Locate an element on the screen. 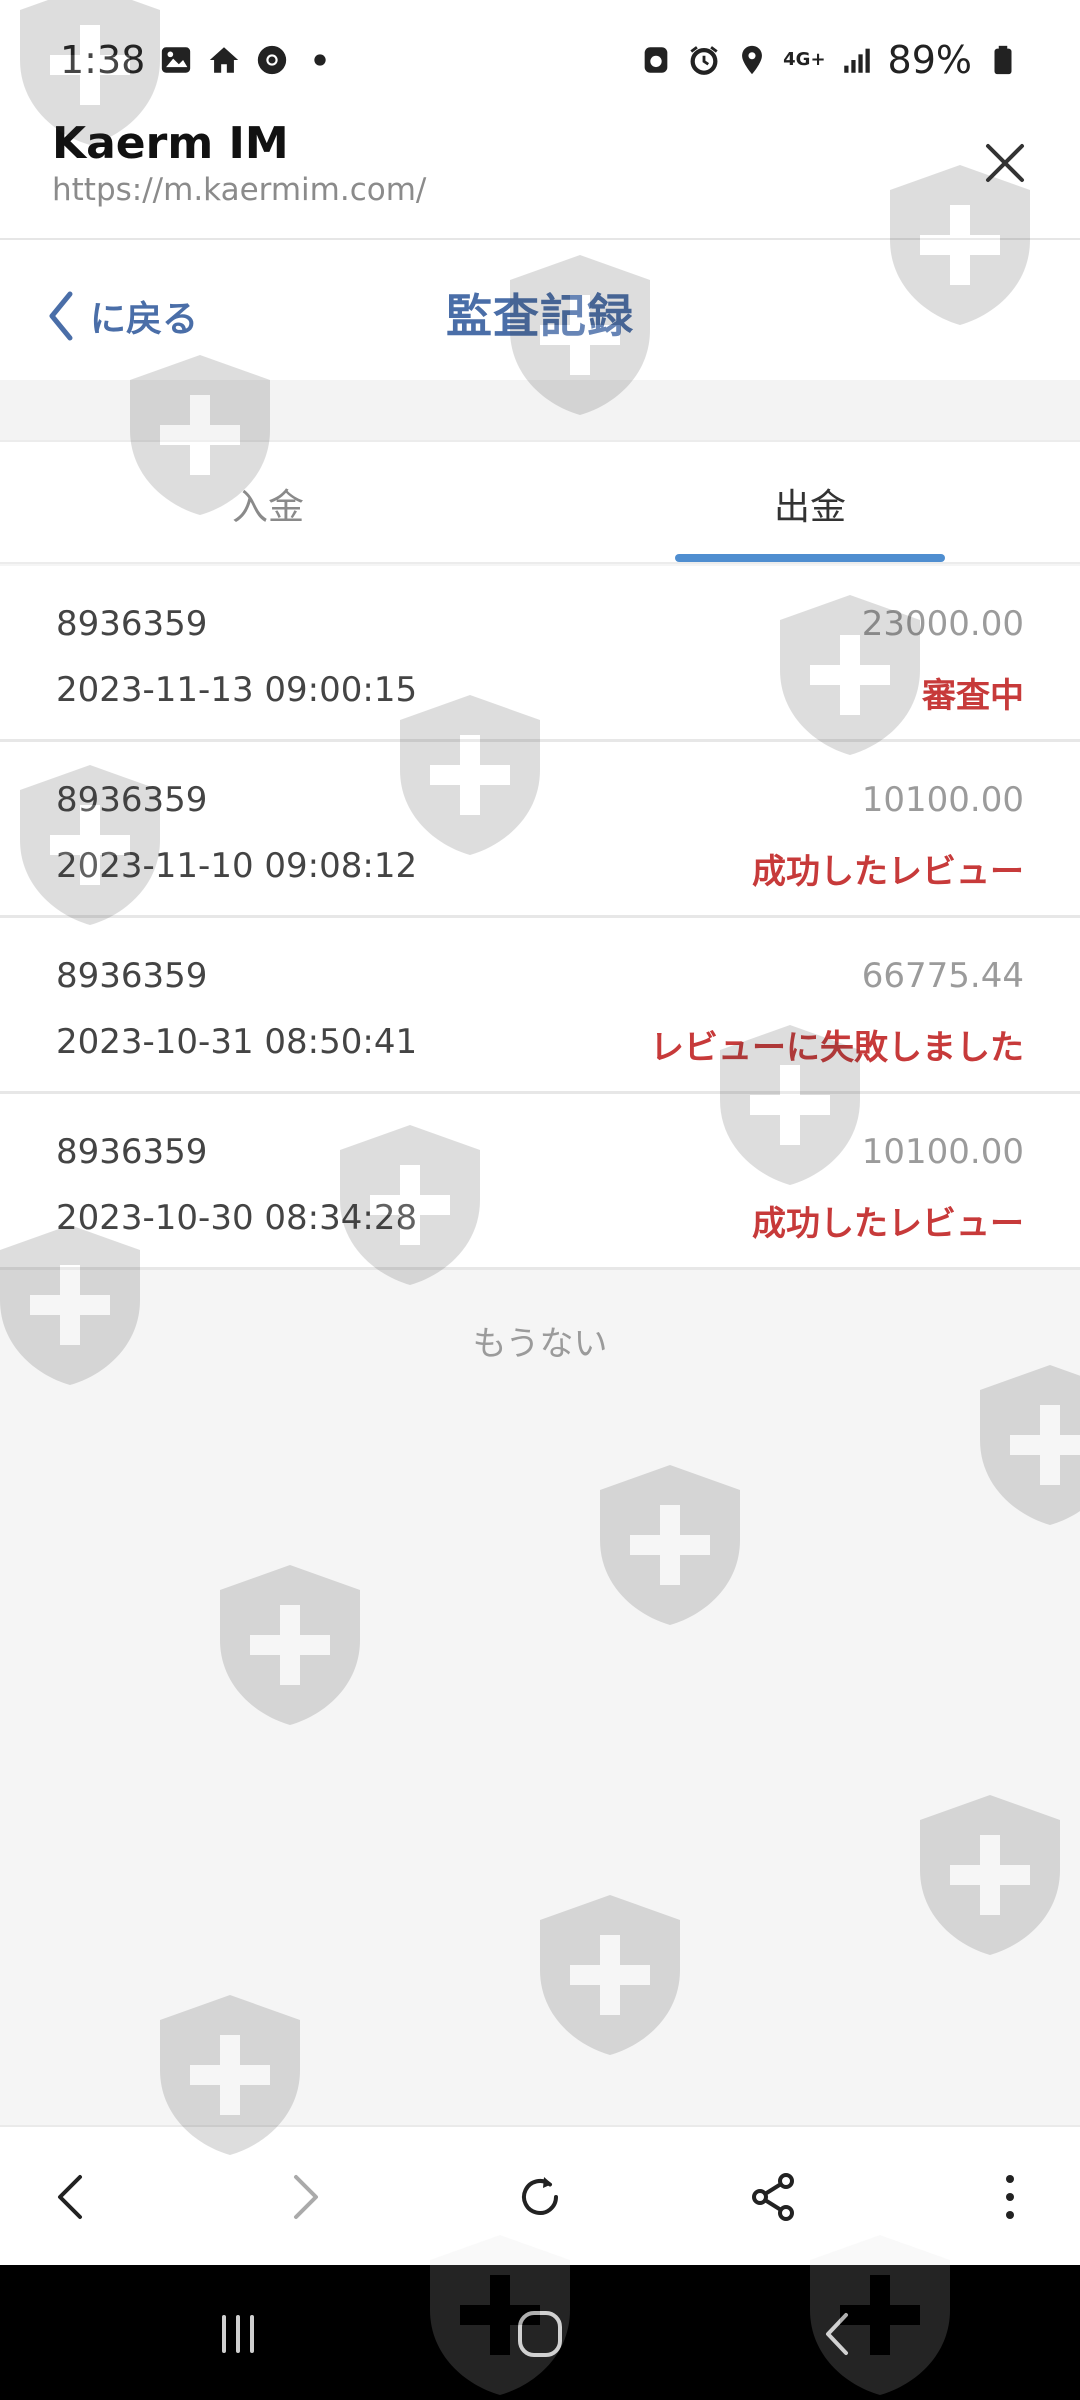 The image size is (1080, 2400). back-arrow-icon is located at coordinates (72, 2197).